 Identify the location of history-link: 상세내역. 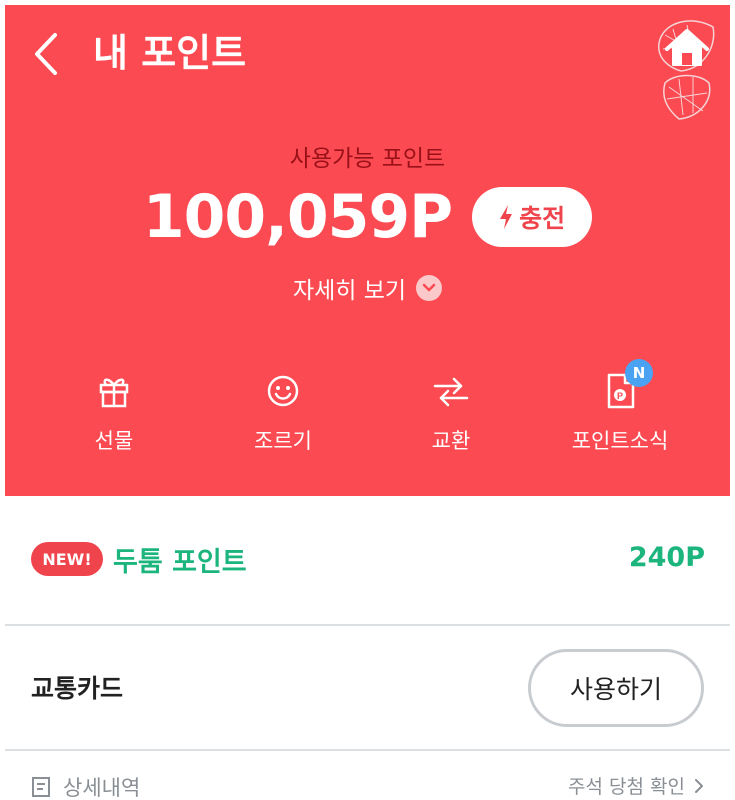
(85, 786).